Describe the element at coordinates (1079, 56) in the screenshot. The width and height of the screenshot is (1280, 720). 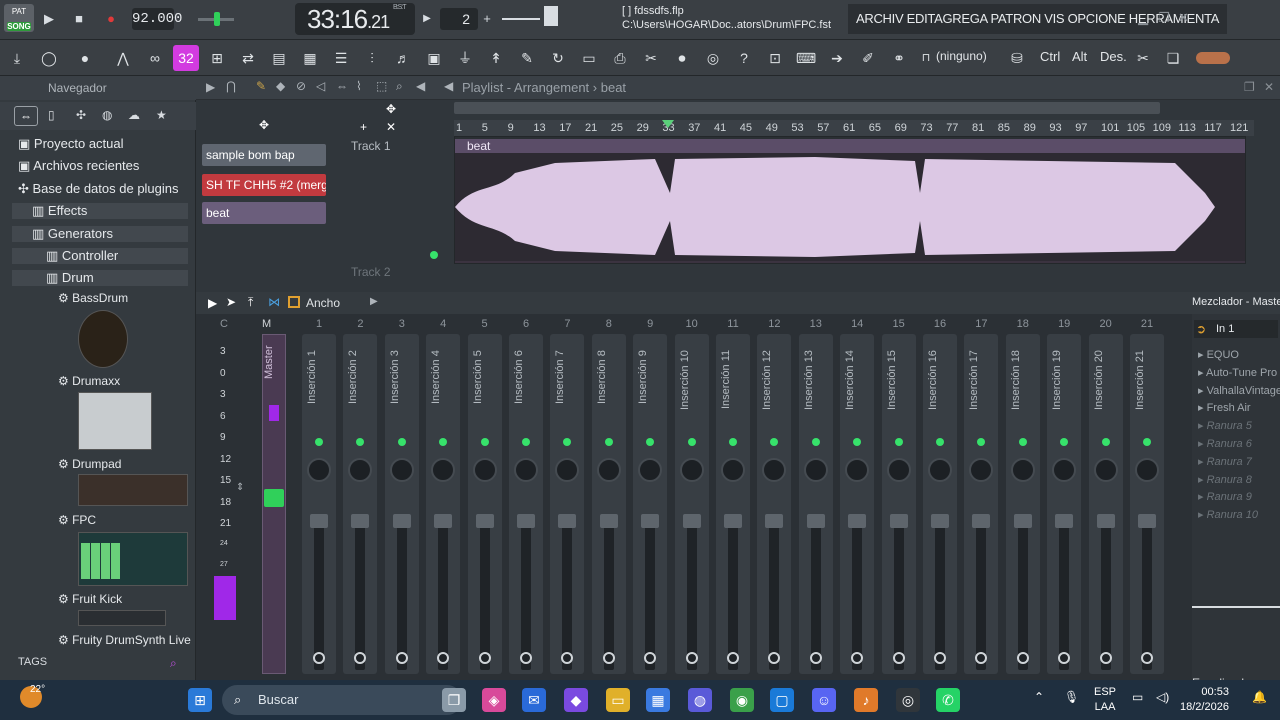
I see `alt-key: Alt` at that location.